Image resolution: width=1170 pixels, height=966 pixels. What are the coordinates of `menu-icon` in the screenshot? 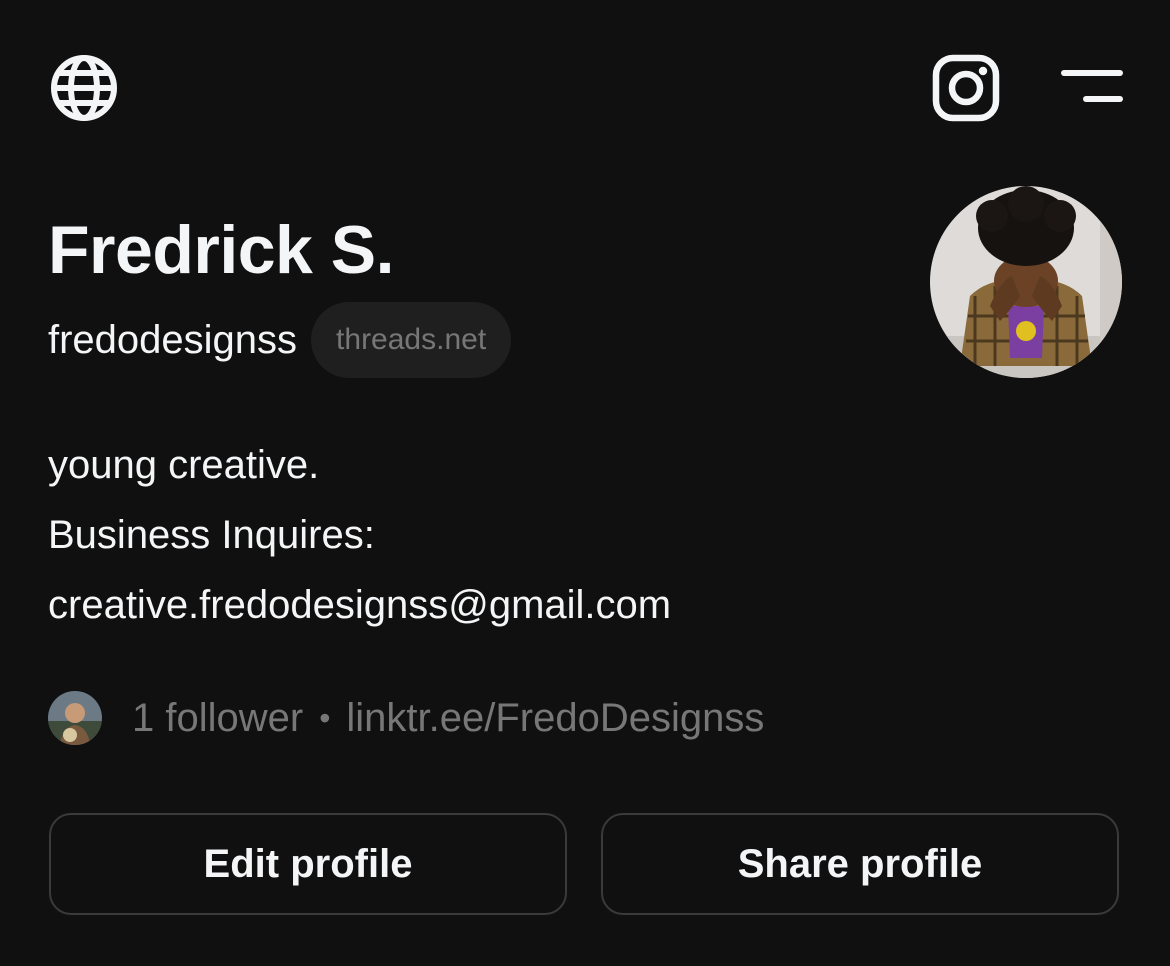 It's located at (1092, 87).